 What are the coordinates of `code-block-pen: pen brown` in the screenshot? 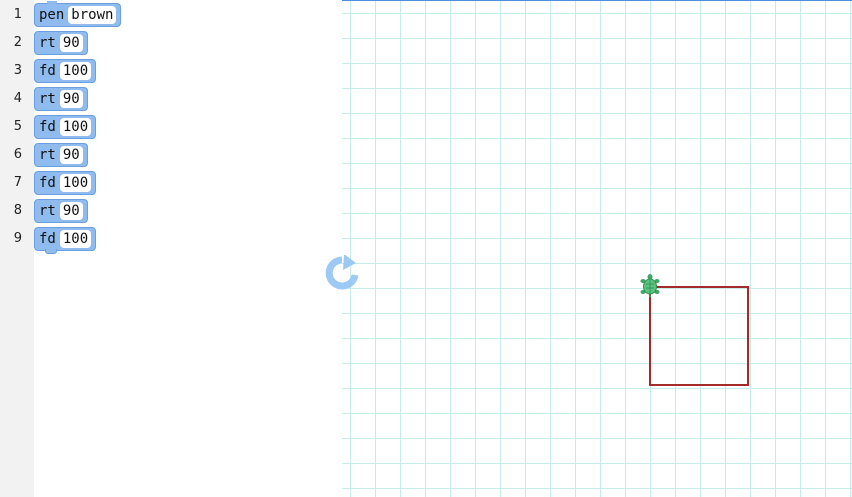 It's located at (78, 14).